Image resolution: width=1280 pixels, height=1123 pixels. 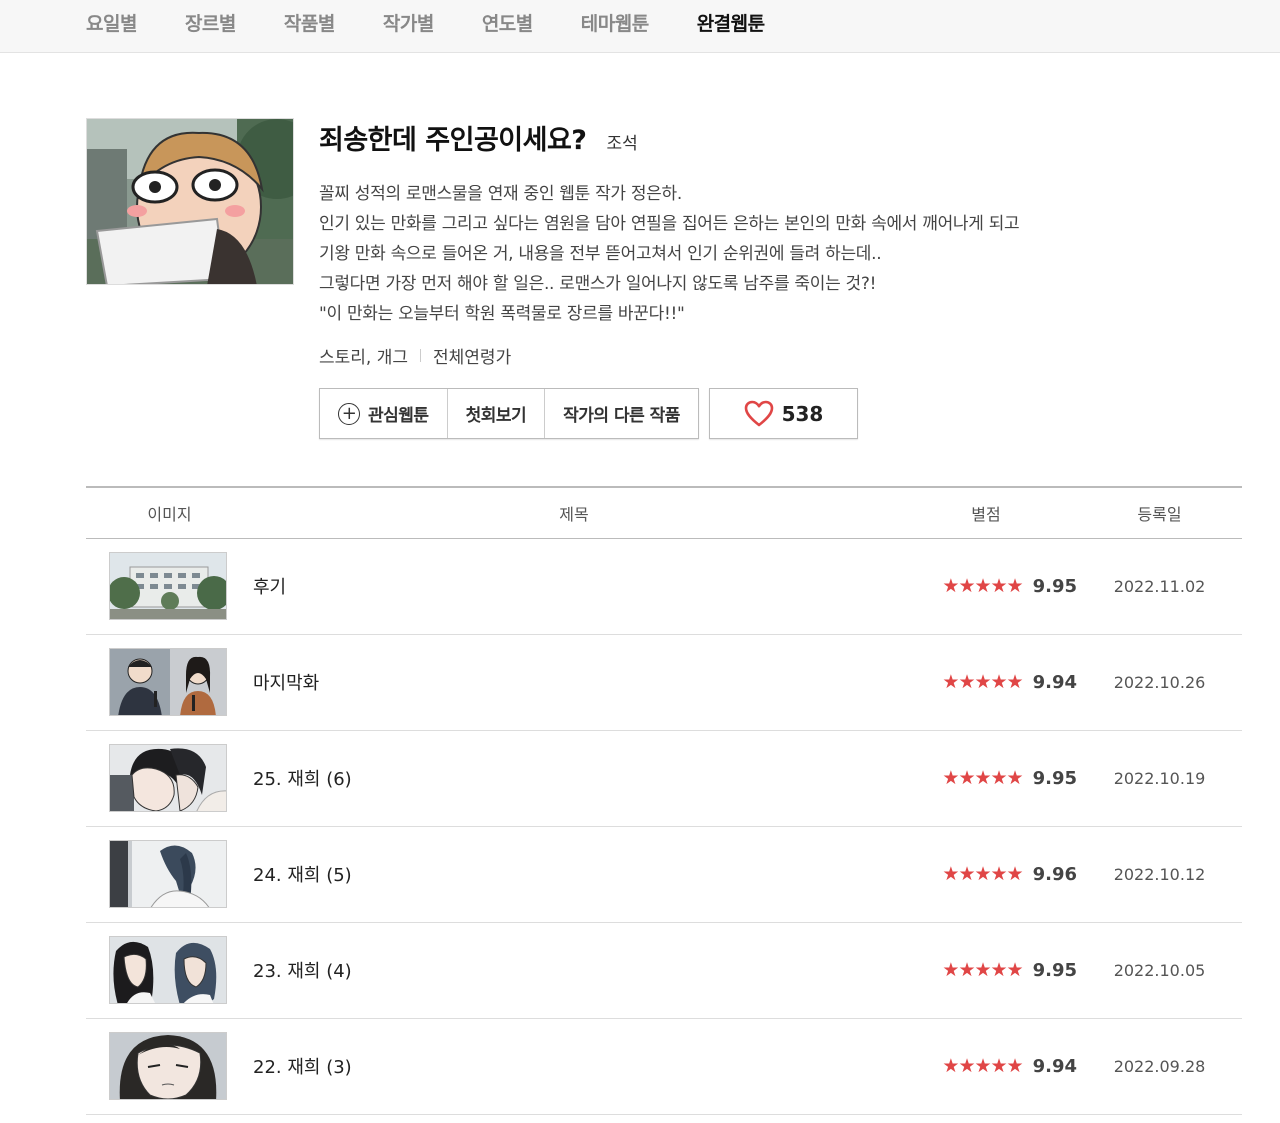 I want to click on action-buttons: + 관심웹툰 첫회보기 작가의 다른 작품 538, so click(x=779, y=413).